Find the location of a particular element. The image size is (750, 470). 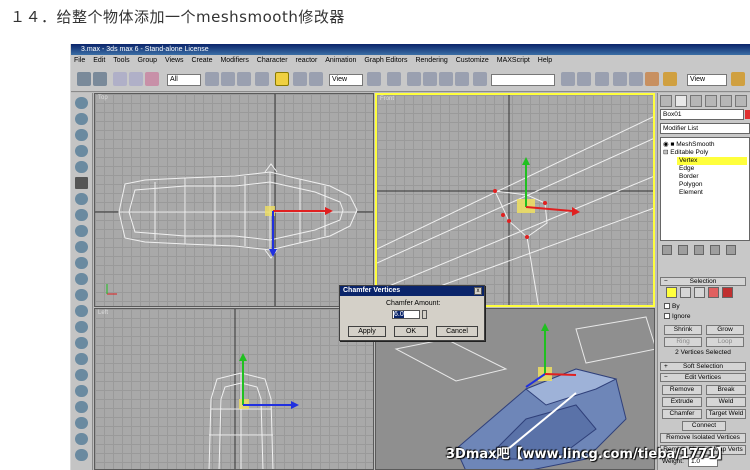

rigid-body-icon is located at coordinates (81, 119).